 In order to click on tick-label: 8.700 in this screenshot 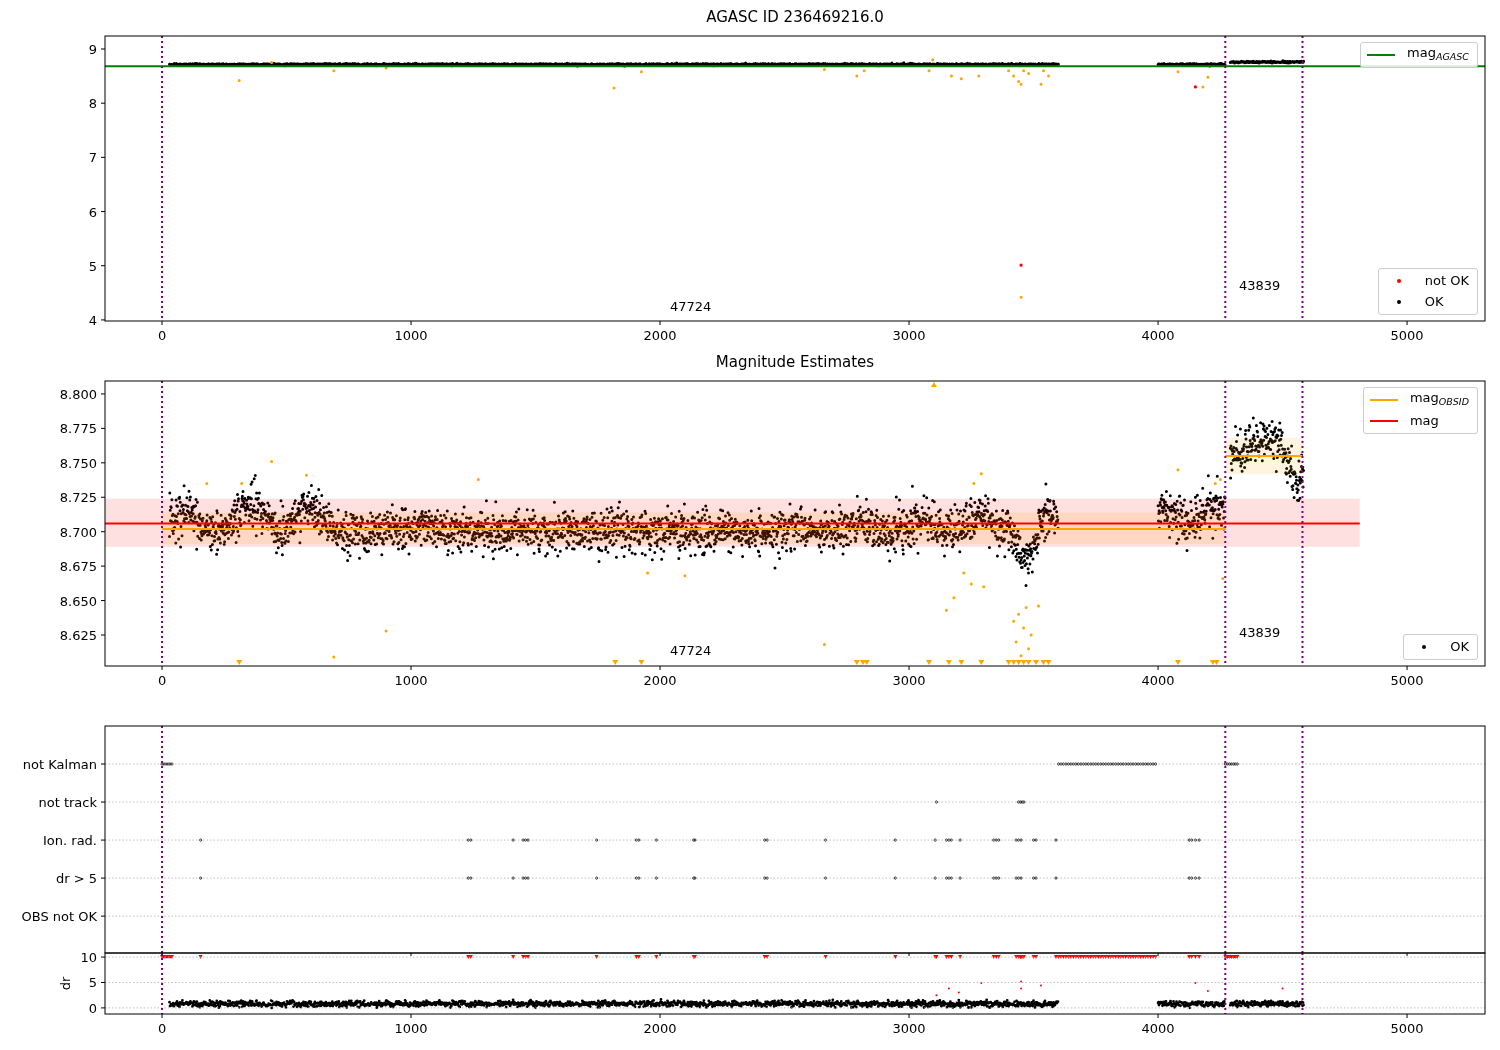, I will do `click(78, 532)`.